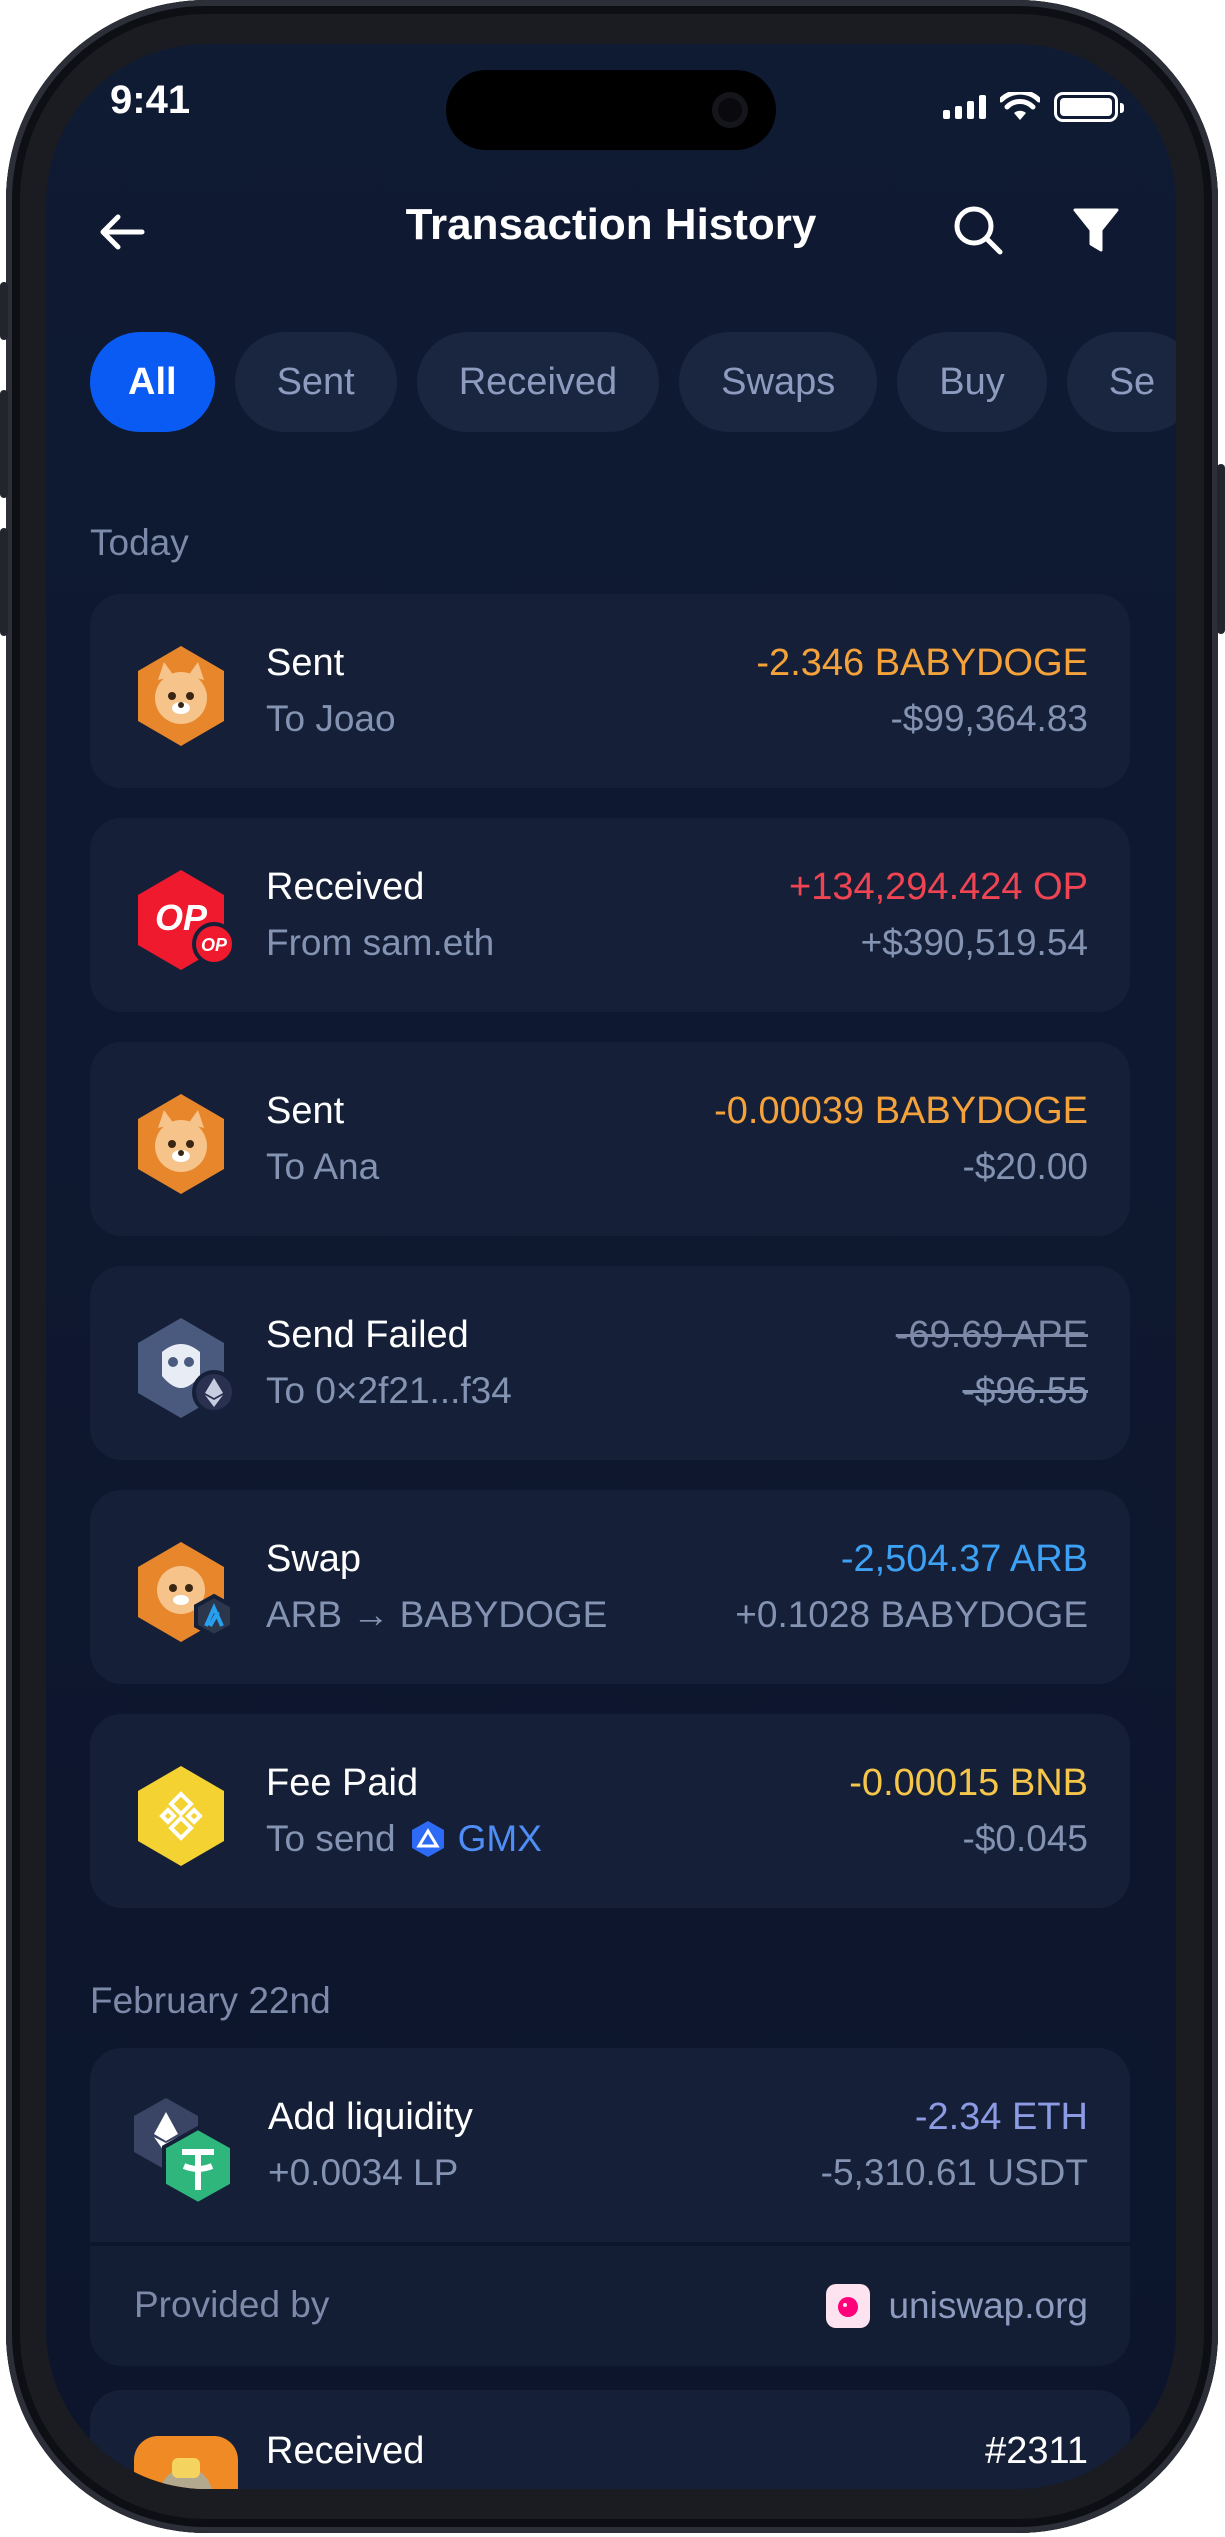  I want to click on nft-token-id: #2311, so click(1036, 2451).